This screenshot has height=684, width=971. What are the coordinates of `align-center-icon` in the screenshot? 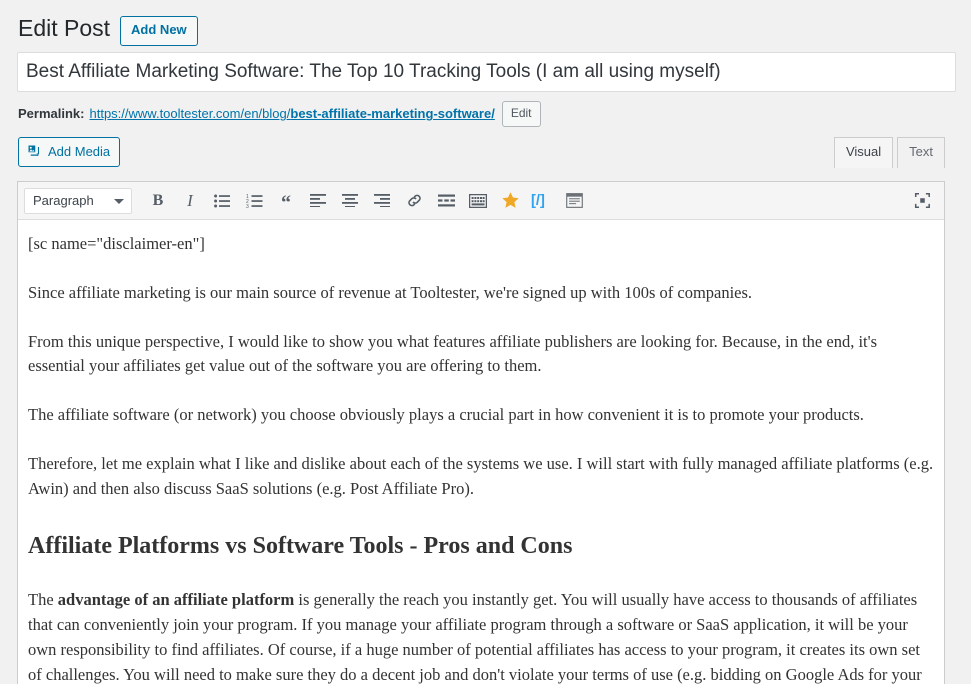 It's located at (350, 201).